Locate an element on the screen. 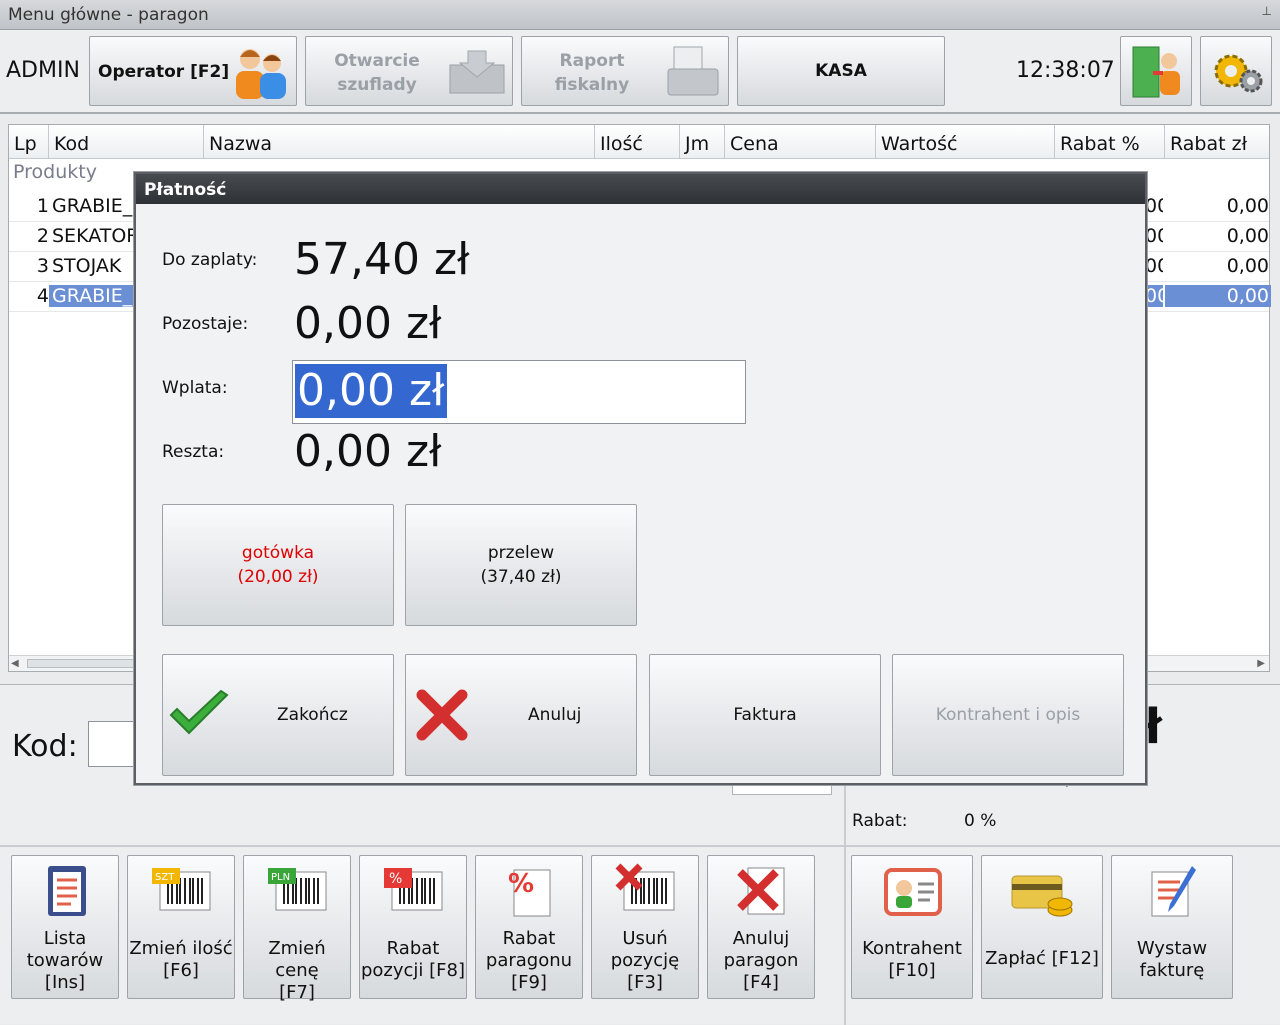 The image size is (1280, 1025). scroll-right-icon: ▶ is located at coordinates (1261, 663).